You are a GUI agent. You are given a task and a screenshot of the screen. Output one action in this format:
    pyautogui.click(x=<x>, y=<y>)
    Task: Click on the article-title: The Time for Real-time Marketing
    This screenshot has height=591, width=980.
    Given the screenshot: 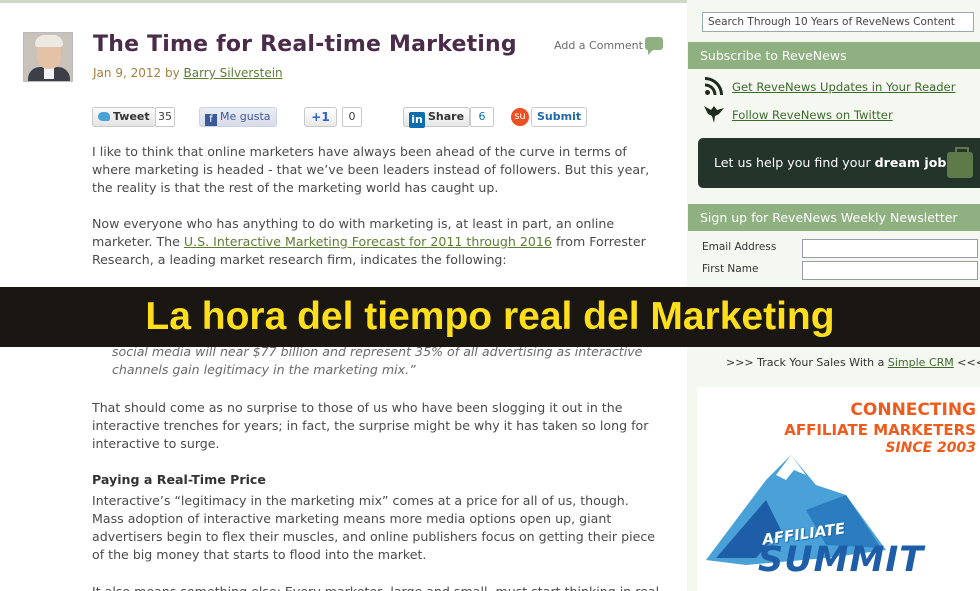 What is the action you would take?
    pyautogui.click(x=305, y=44)
    